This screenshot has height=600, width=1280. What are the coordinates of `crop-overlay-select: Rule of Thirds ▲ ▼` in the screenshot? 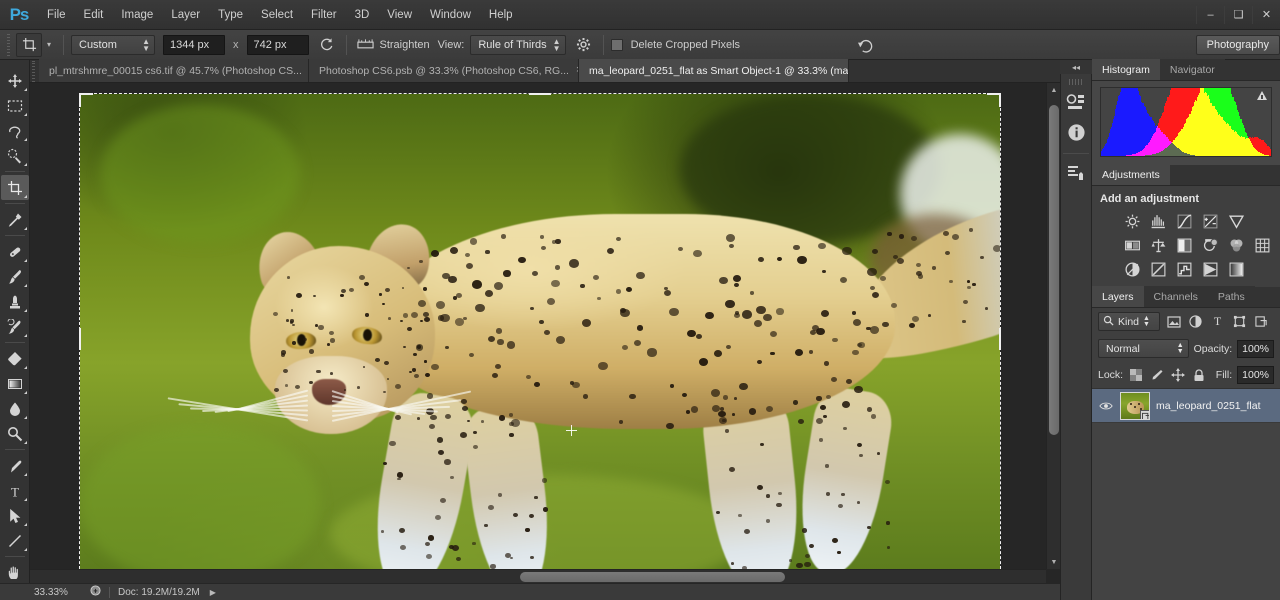 It's located at (518, 44).